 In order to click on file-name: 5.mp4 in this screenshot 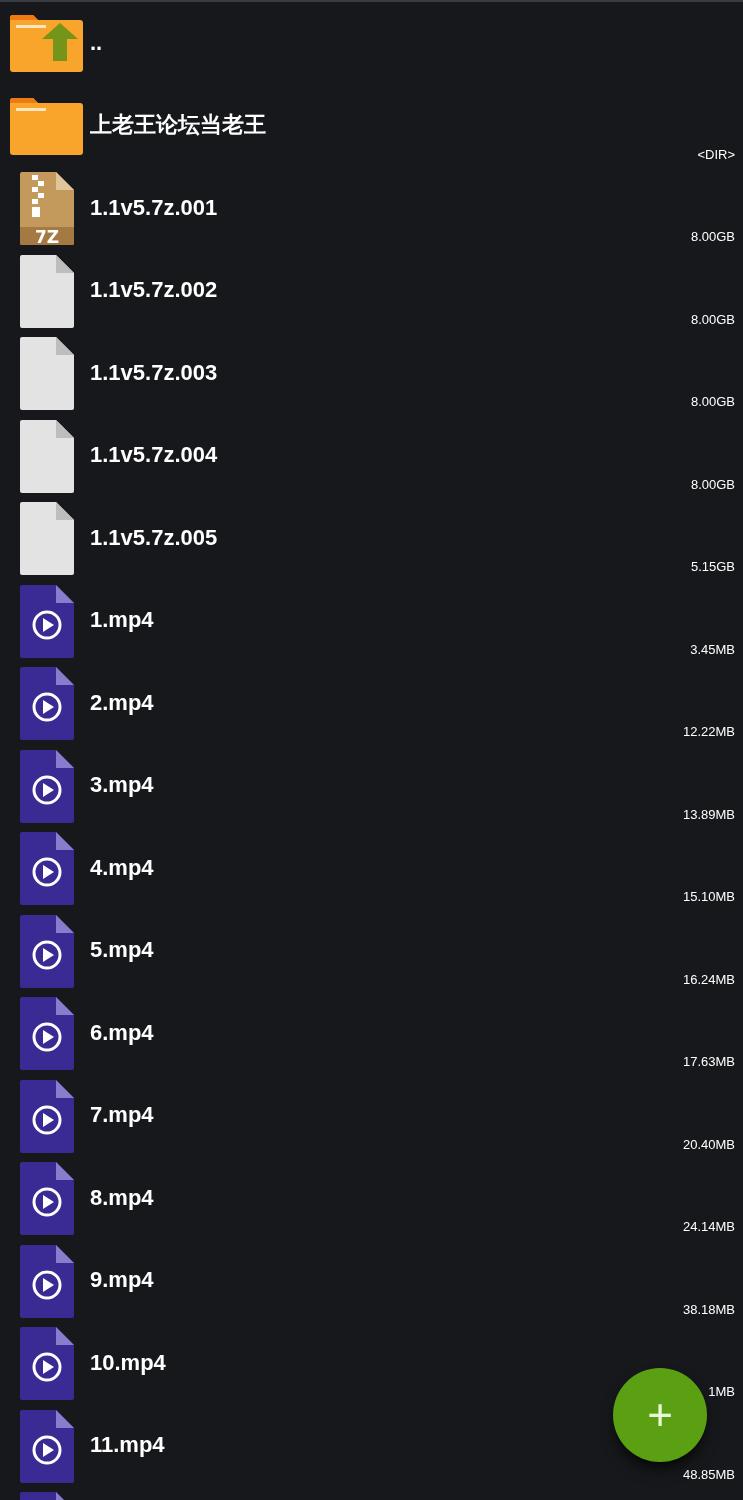, I will do `click(122, 950)`.